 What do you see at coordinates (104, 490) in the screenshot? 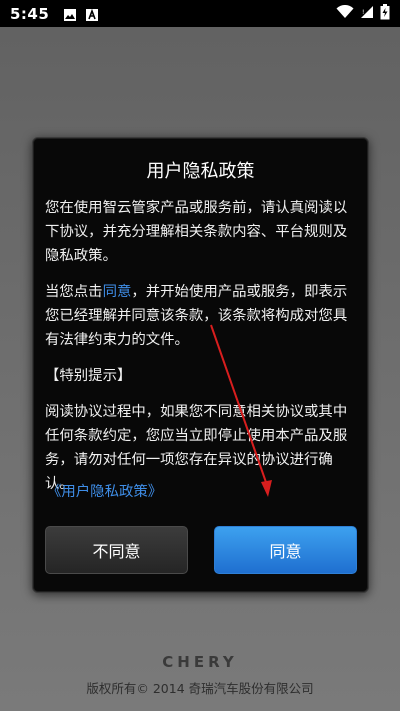
I see `privacy-policy-link: 《用户隐私政策》` at bounding box center [104, 490].